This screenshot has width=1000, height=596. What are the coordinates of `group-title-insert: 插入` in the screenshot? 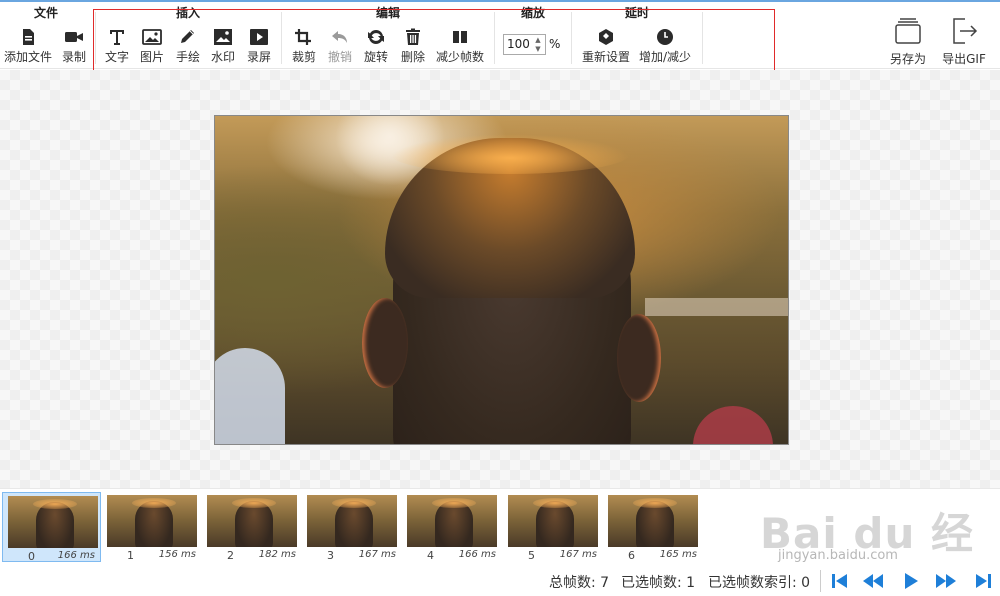 It's located at (187, 13).